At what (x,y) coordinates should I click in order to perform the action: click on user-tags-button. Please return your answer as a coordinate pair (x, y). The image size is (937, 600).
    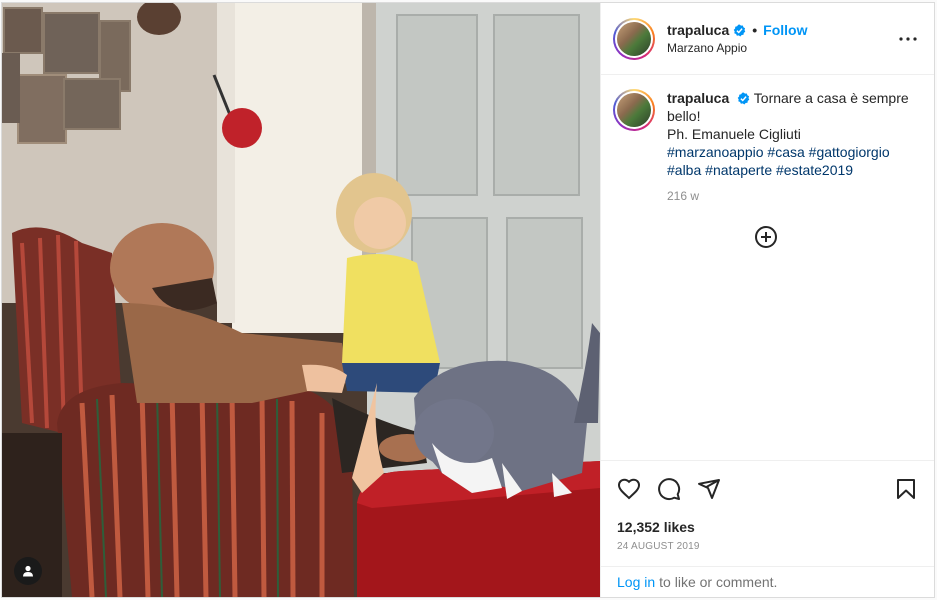
    Looking at the image, I should click on (28, 571).